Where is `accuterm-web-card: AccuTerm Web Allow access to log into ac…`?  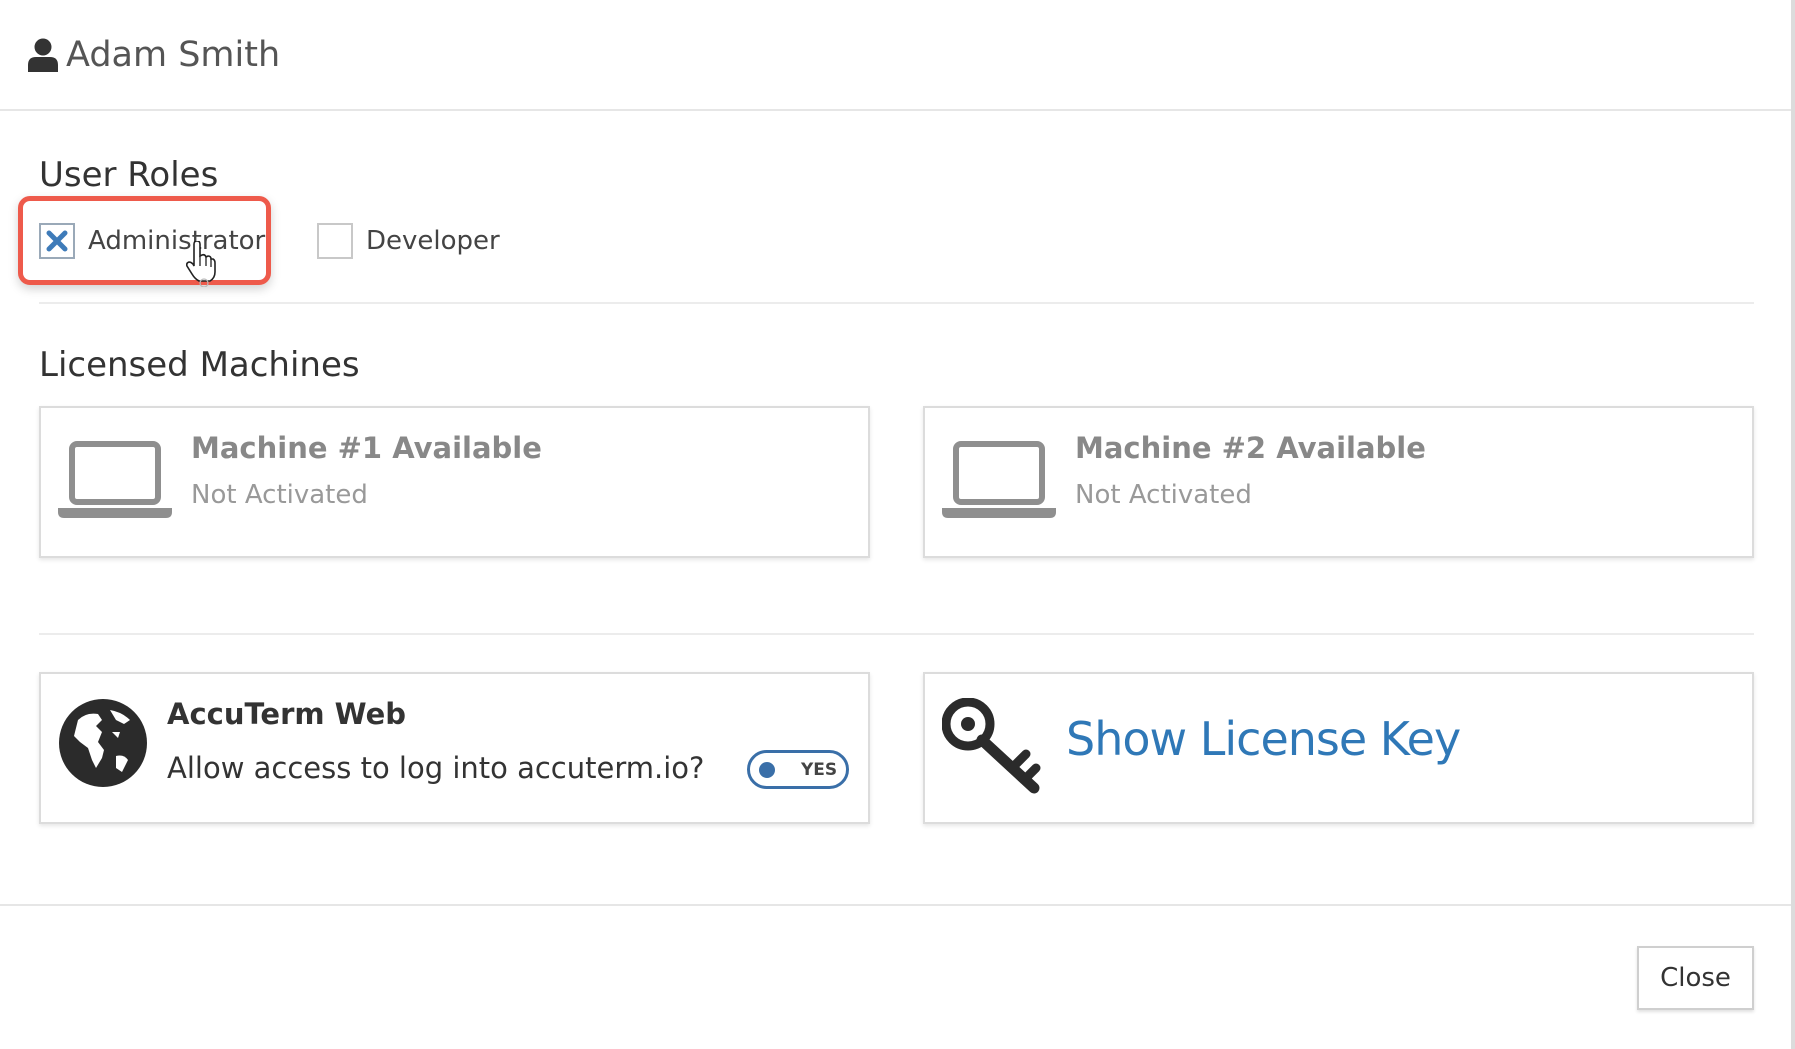 accuterm-web-card: AccuTerm Web Allow access to log into ac… is located at coordinates (454, 748).